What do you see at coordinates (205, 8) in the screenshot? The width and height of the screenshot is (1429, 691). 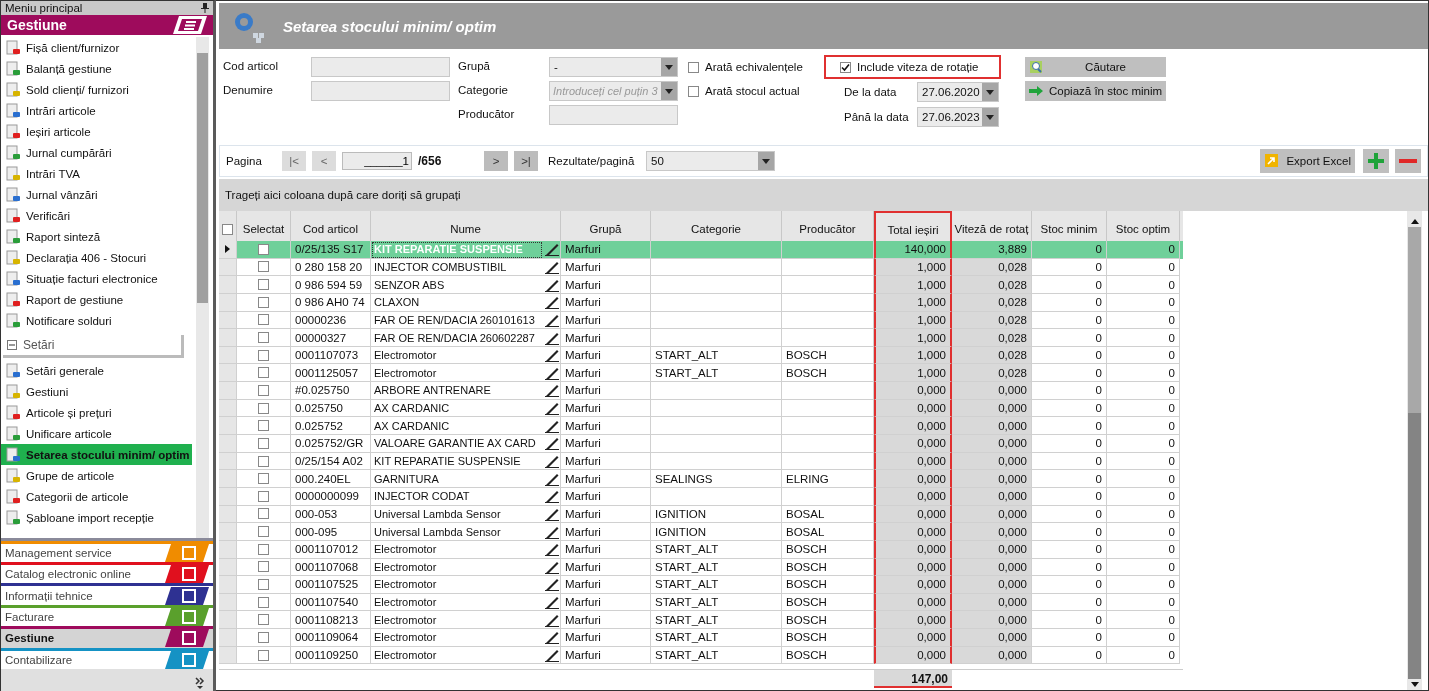 I see `pin-icon` at bounding box center [205, 8].